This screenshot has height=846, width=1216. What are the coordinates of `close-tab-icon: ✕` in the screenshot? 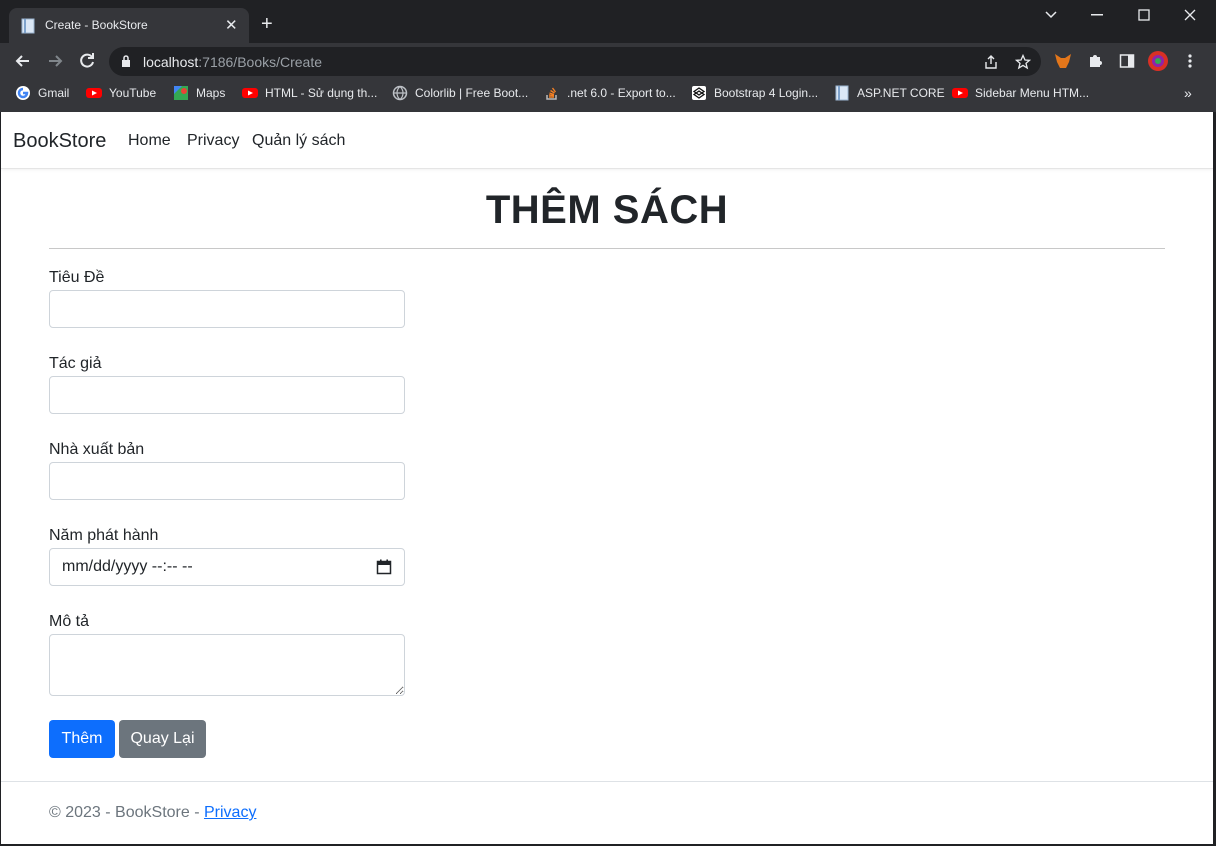 It's located at (231, 25).